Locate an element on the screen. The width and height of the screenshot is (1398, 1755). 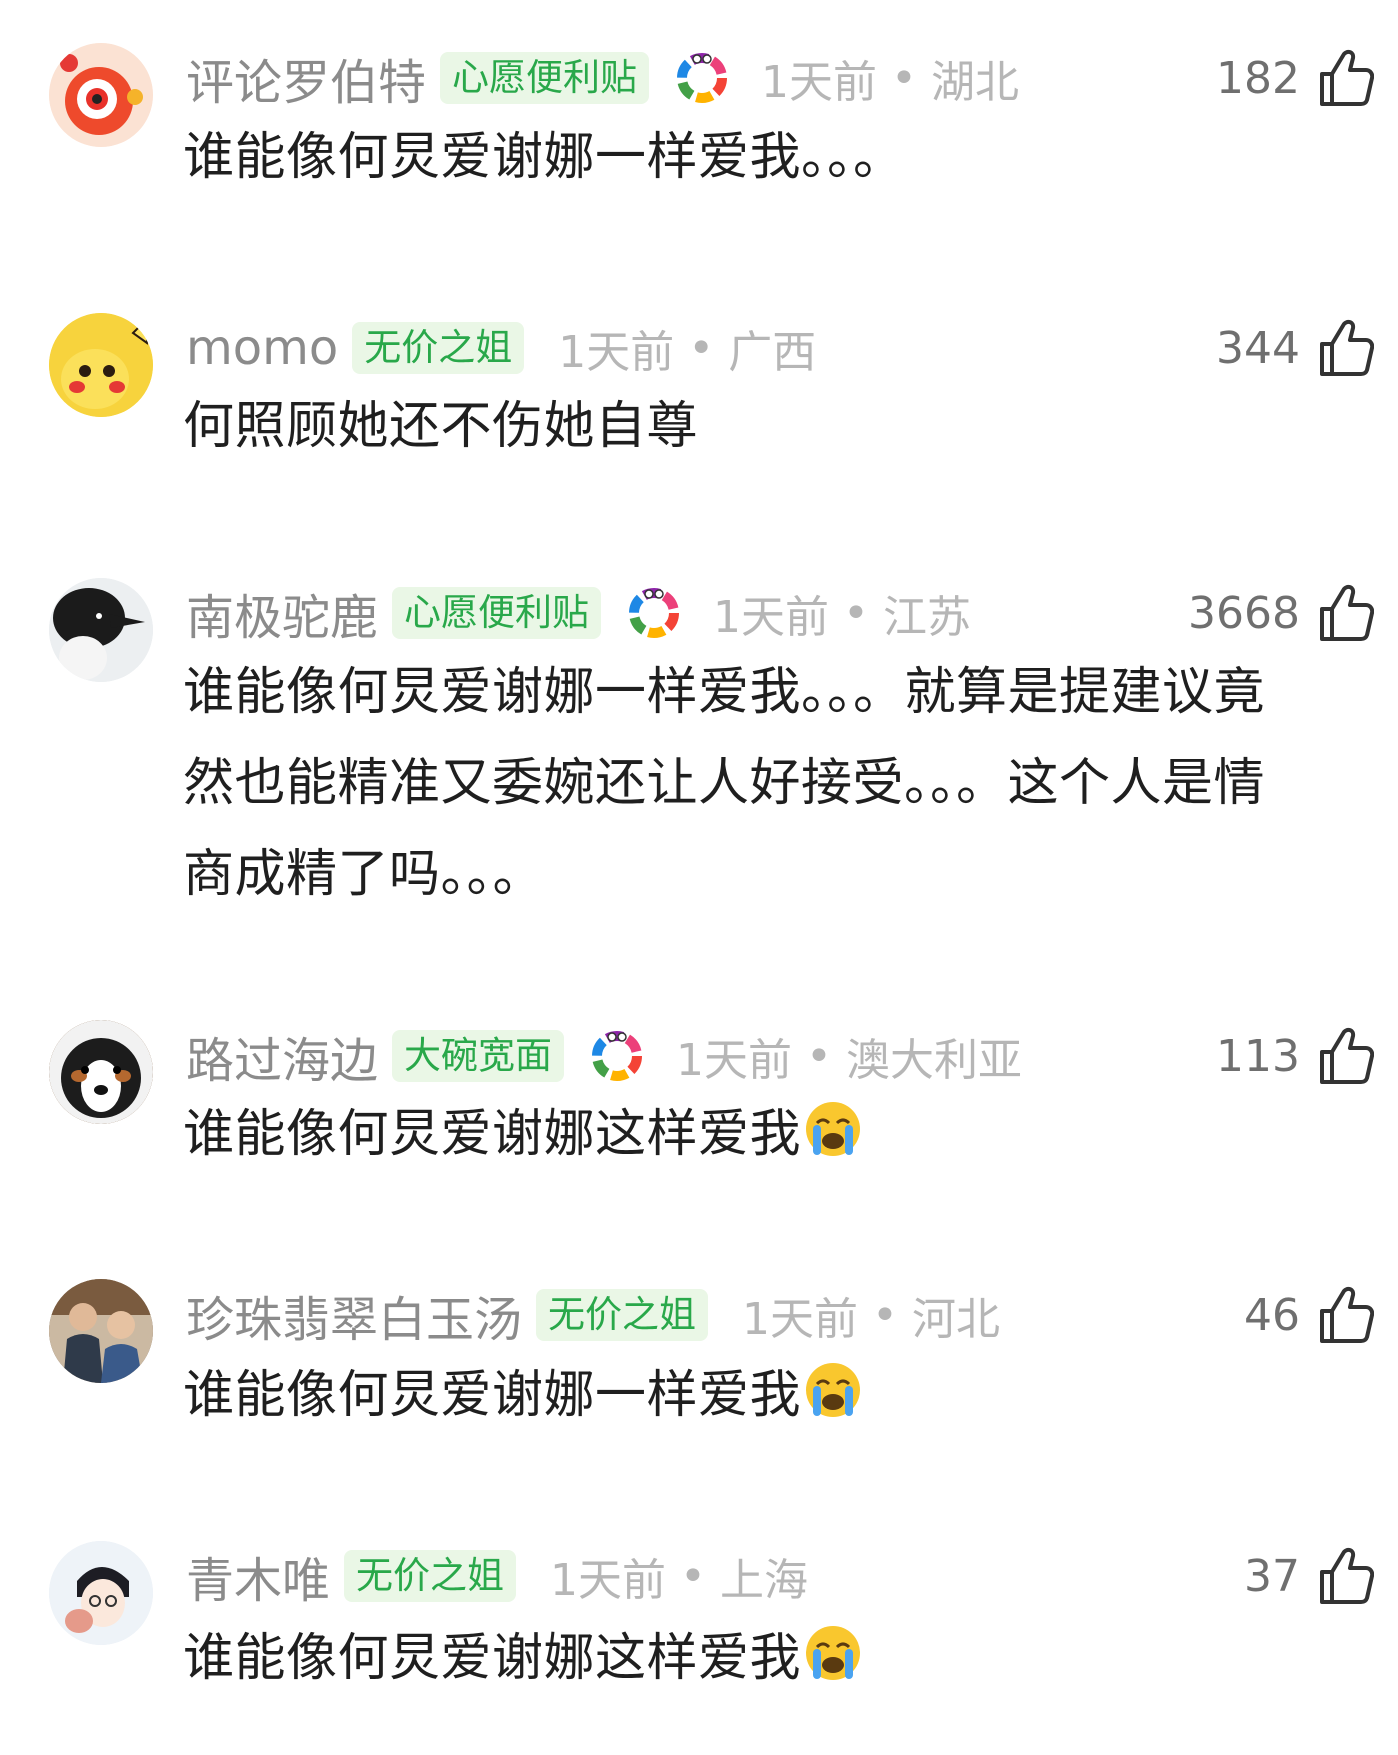
like-button: 3668 is located at coordinates (1248, 613).